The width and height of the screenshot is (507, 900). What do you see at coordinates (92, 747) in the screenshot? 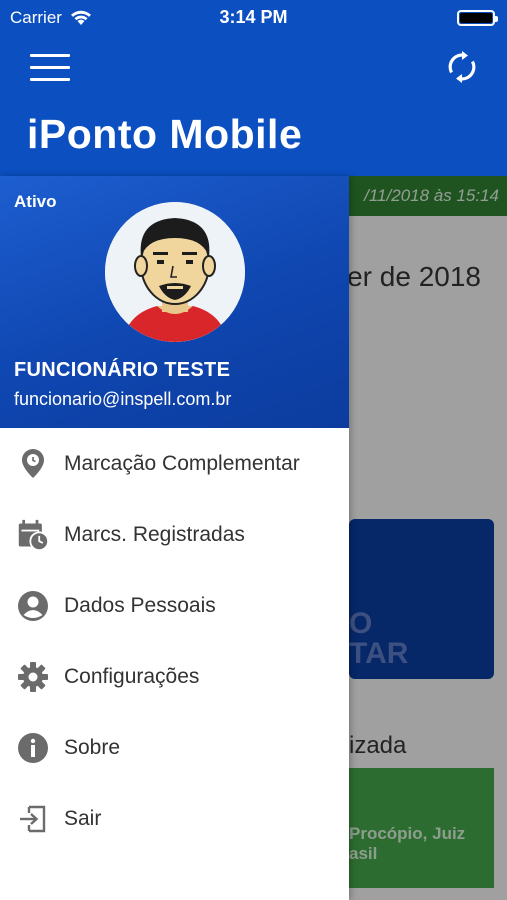
I see `menu-item-label: Sobre` at bounding box center [92, 747].